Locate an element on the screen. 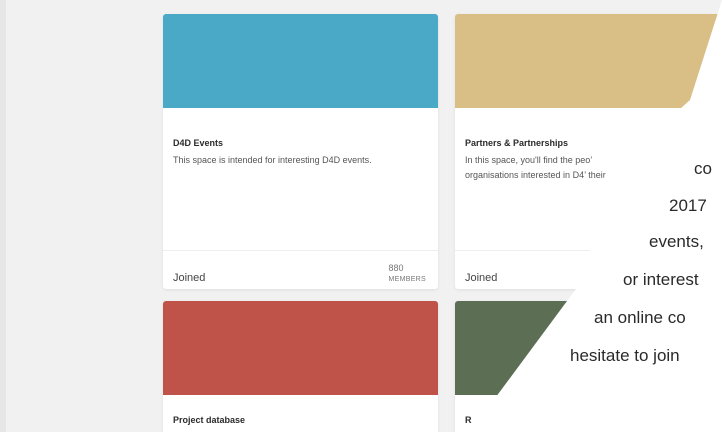  space-card-project-database: Project database is located at coordinates (300, 366).